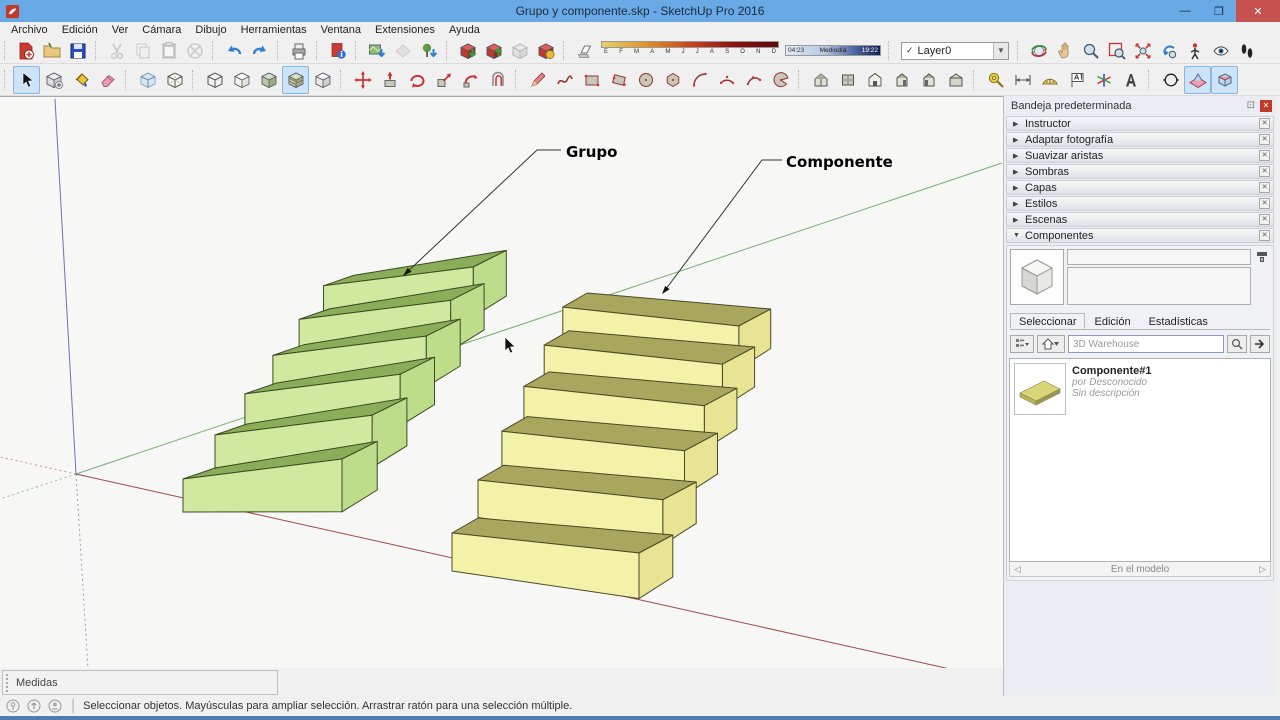 The width and height of the screenshot is (1280, 720). I want to click on search-button, so click(1237, 344).